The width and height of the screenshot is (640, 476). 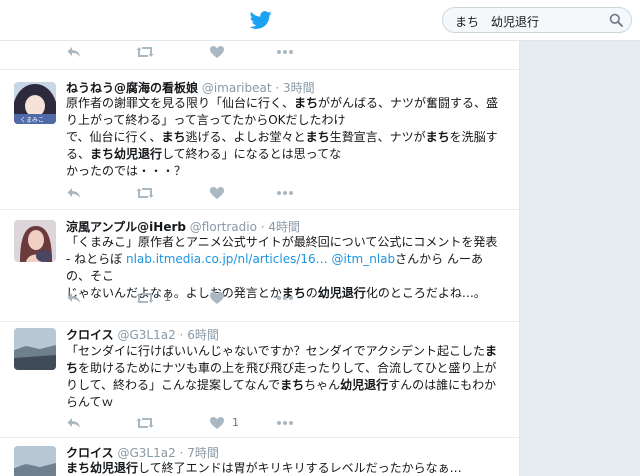 What do you see at coordinates (235, 422) in the screenshot?
I see `like-count: 1` at bounding box center [235, 422].